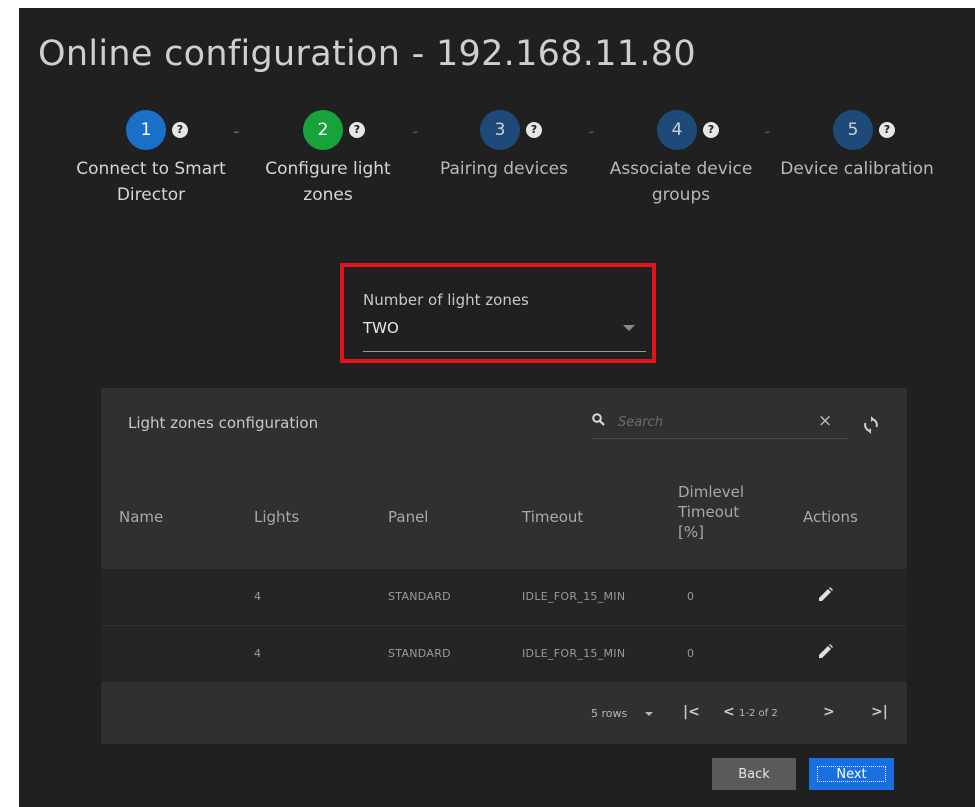 The height and width of the screenshot is (807, 975). Describe the element at coordinates (328, 182) in the screenshot. I see `step-2-label: Configure light zones` at that location.